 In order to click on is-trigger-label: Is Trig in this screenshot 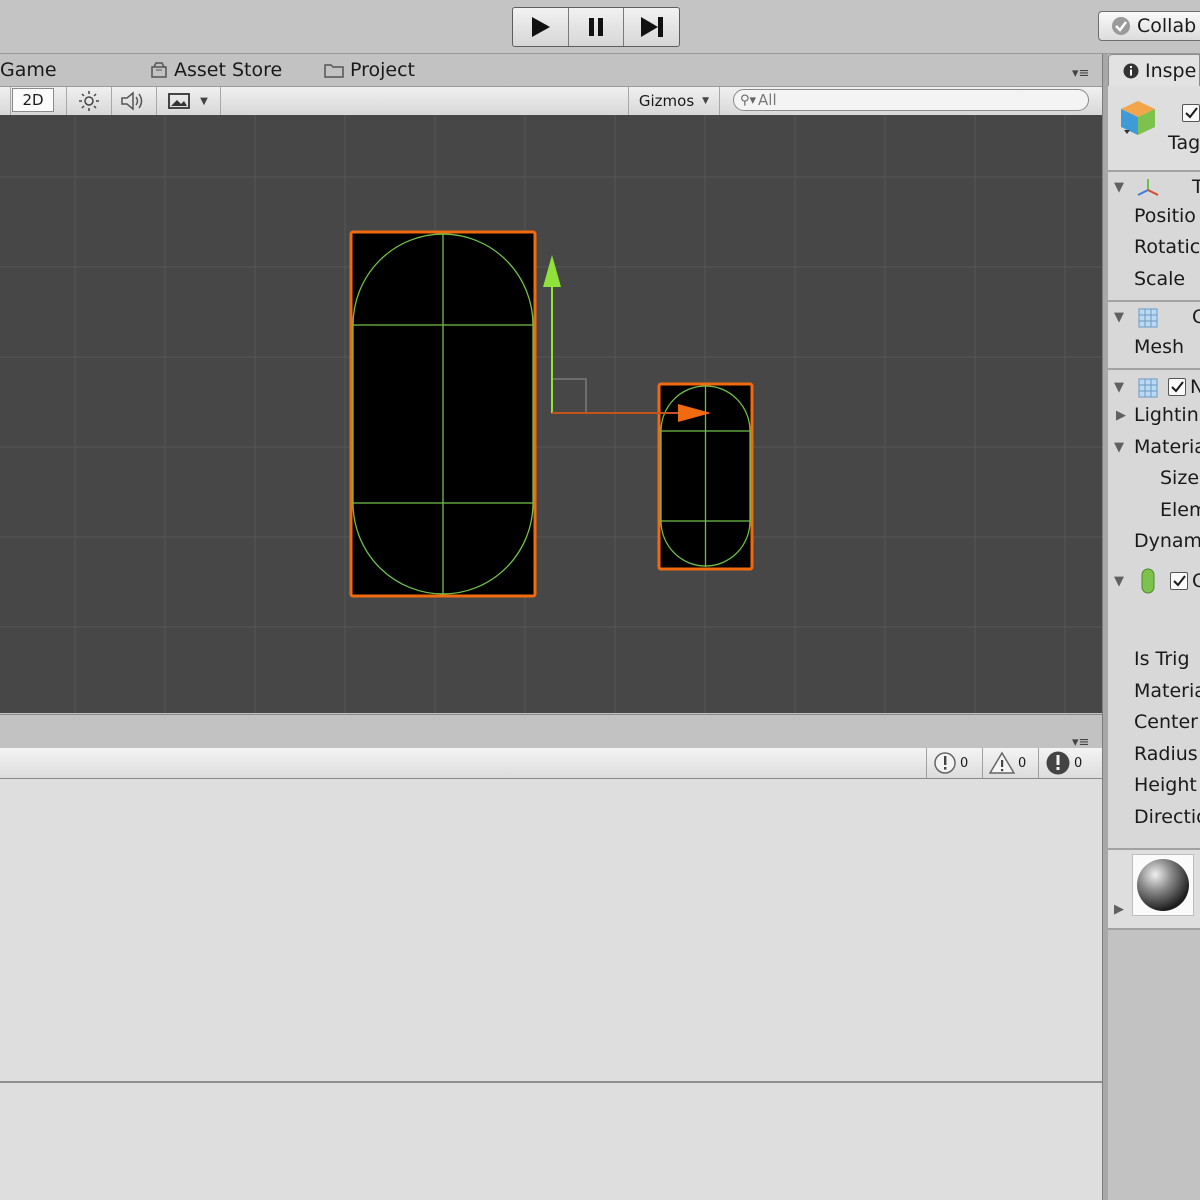, I will do `click(1162, 659)`.